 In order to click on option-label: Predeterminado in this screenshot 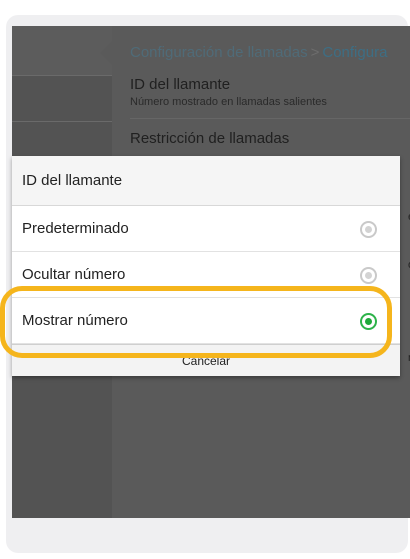, I will do `click(75, 228)`.